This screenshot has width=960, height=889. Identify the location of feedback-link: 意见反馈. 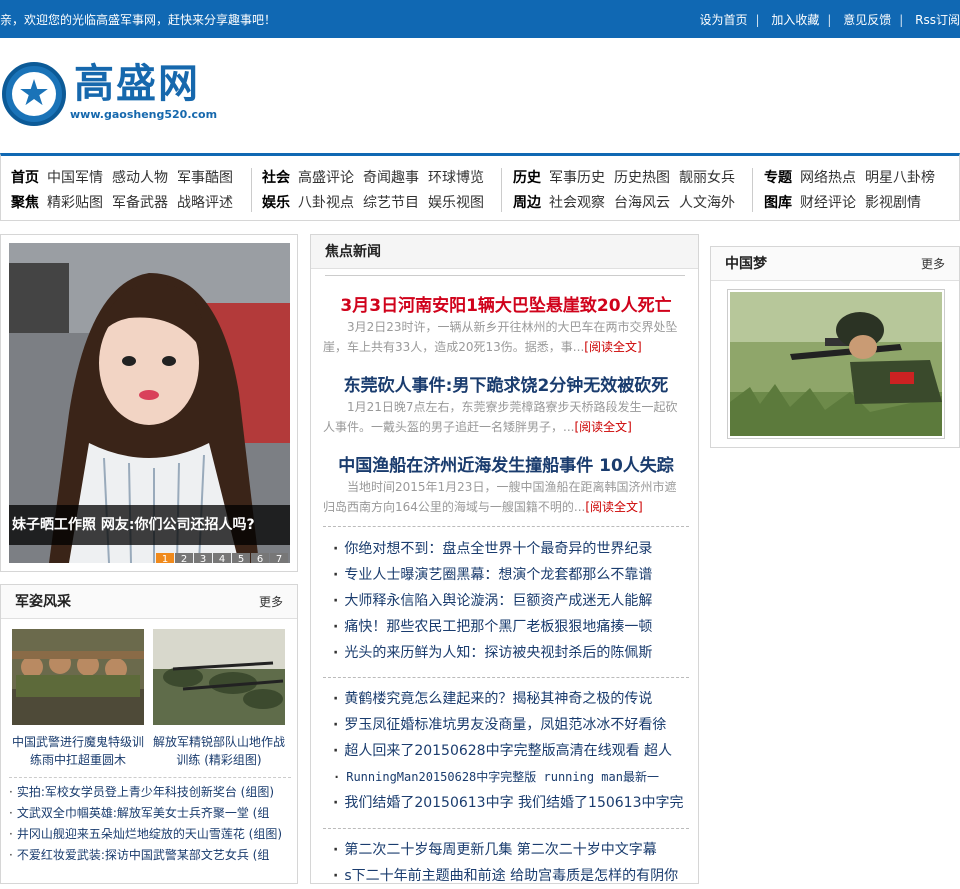
(867, 20).